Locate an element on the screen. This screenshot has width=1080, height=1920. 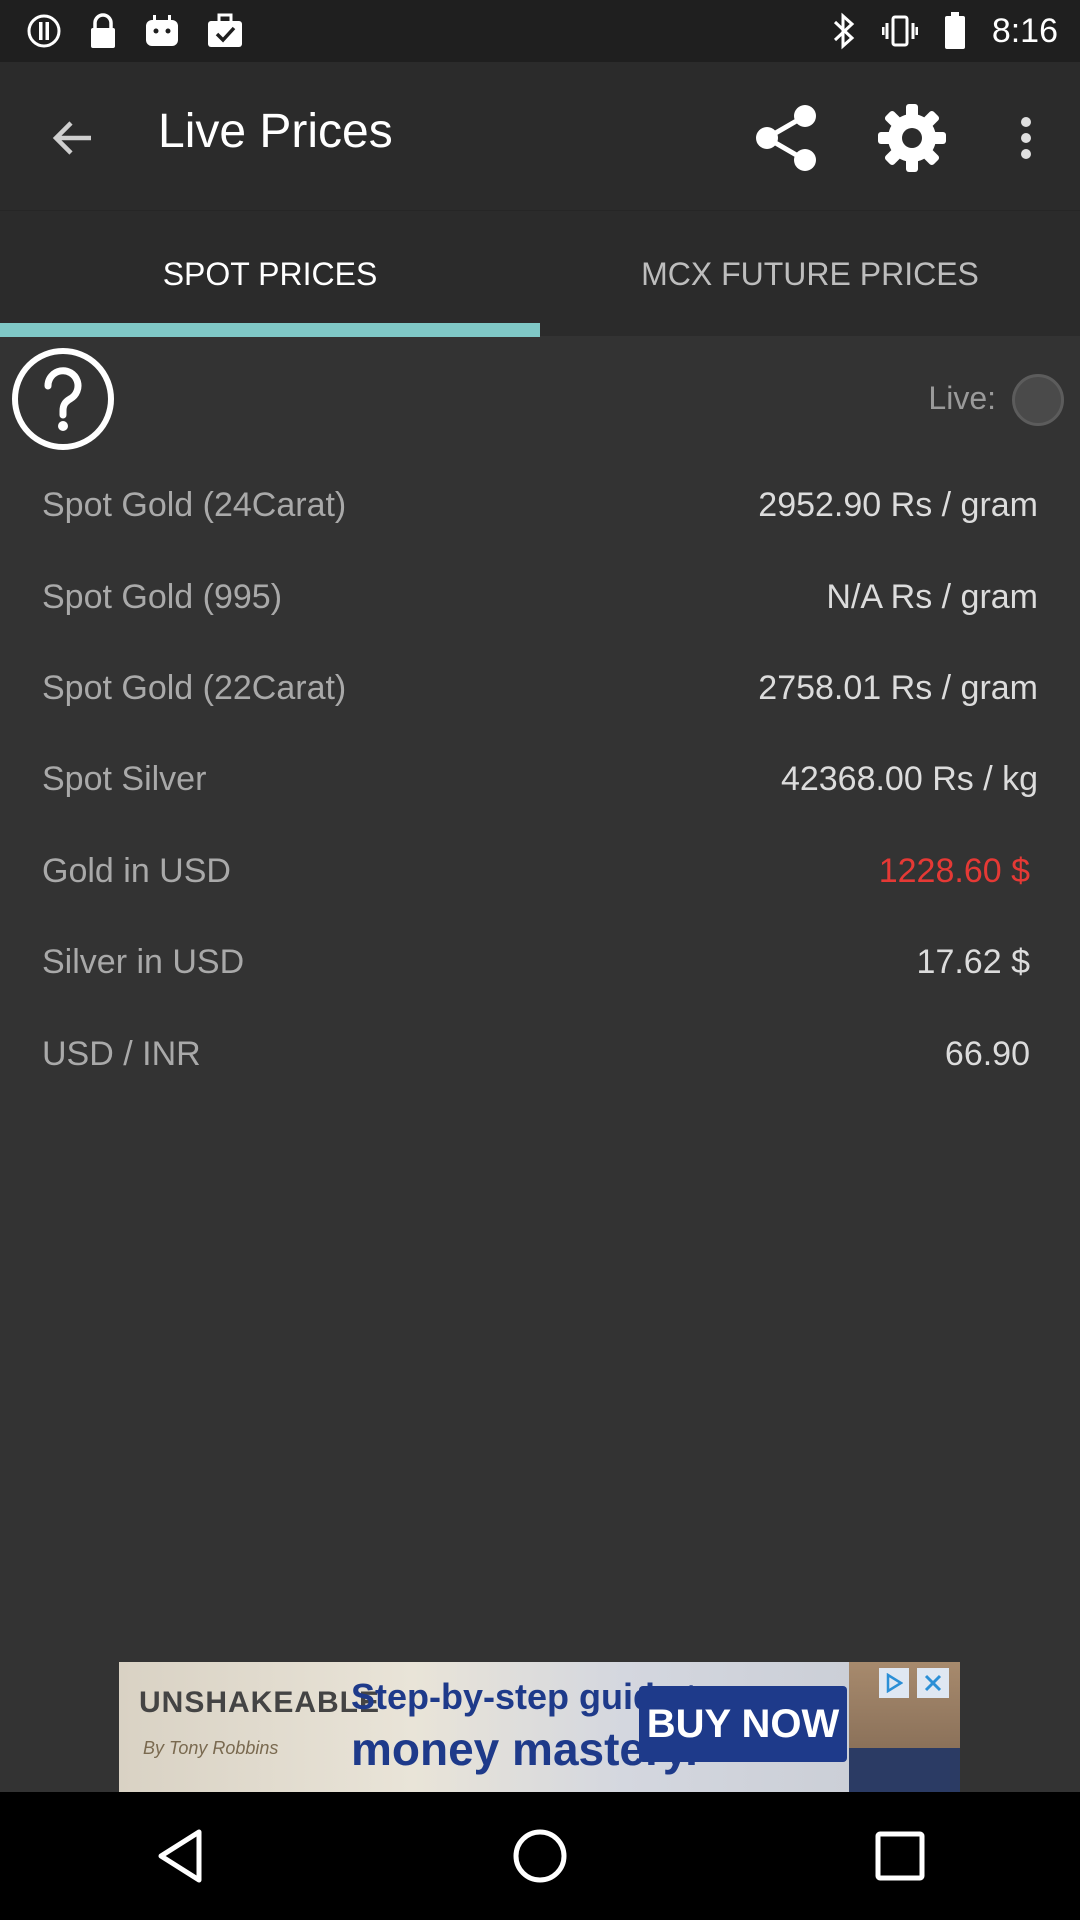
ad-brand-sub: By Tony Robbins is located at coordinates (211, 1748).